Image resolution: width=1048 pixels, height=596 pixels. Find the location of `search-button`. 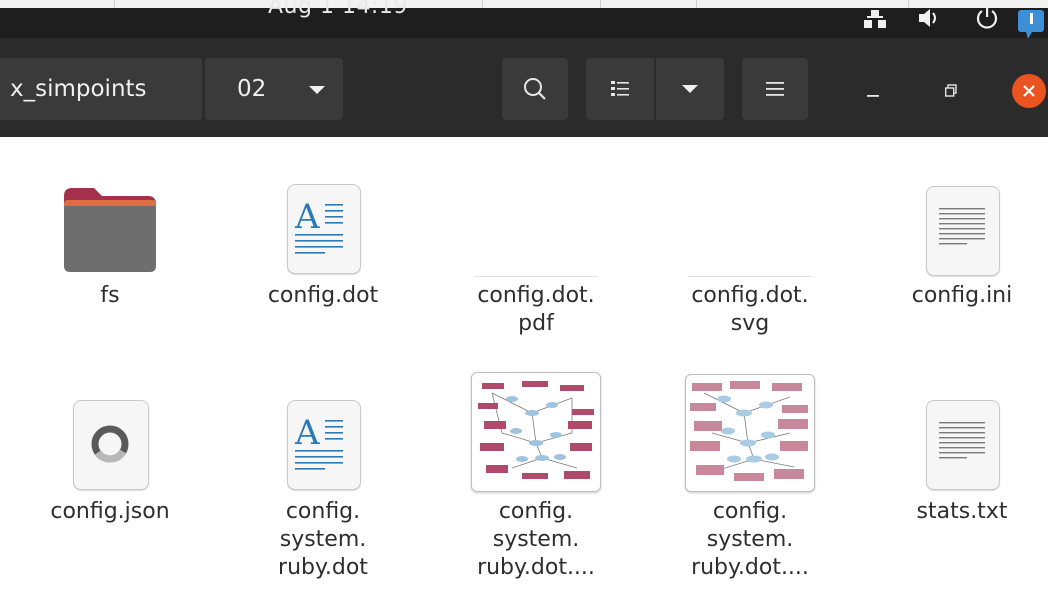

search-button is located at coordinates (535, 89).